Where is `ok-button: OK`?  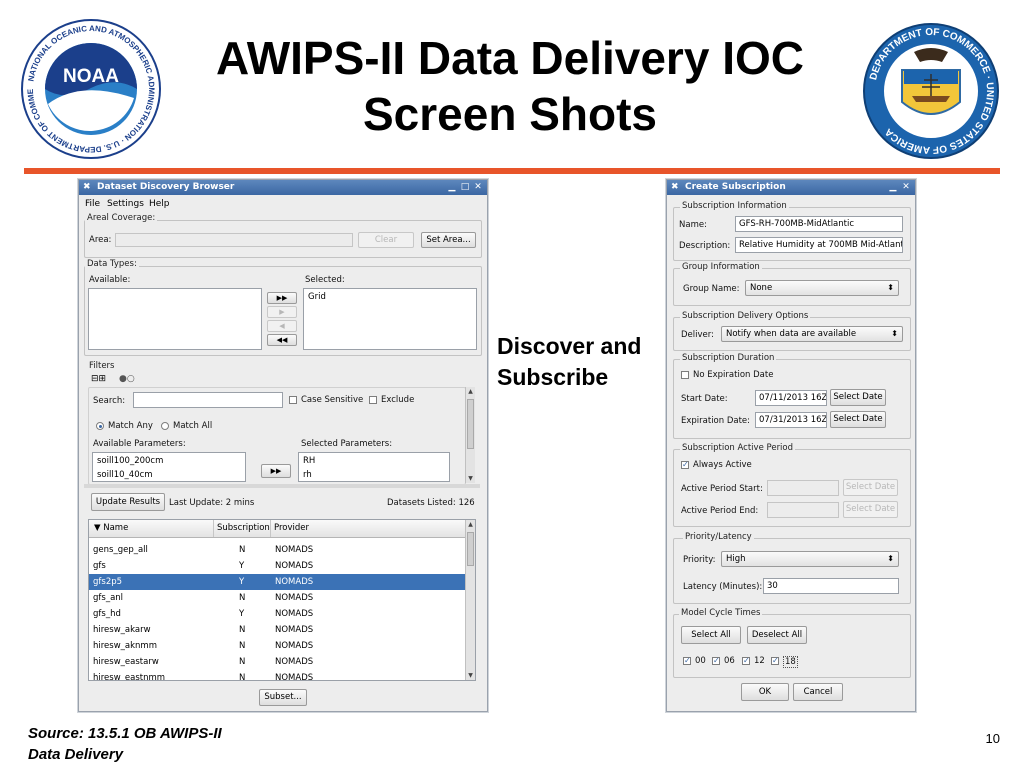
ok-button: OK is located at coordinates (765, 692).